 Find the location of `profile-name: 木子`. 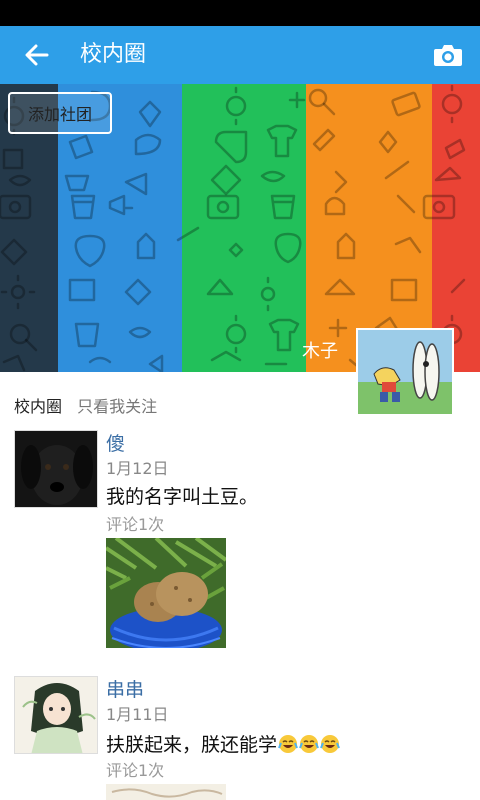

profile-name: 木子 is located at coordinates (320, 351).